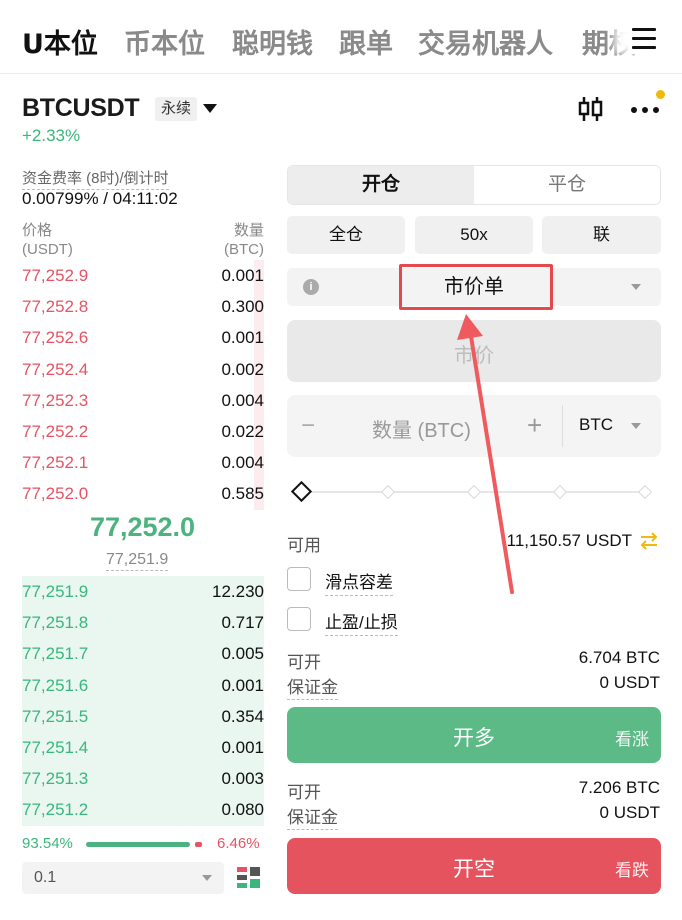 The image size is (682, 920). Describe the element at coordinates (629, 682) in the screenshot. I see `long-margin-value: 0 USDT` at that location.